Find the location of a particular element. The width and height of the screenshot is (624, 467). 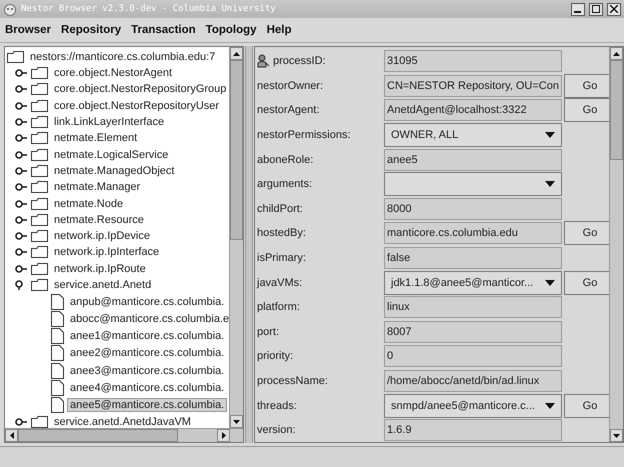

property-field: 1.6.9 is located at coordinates (473, 430).